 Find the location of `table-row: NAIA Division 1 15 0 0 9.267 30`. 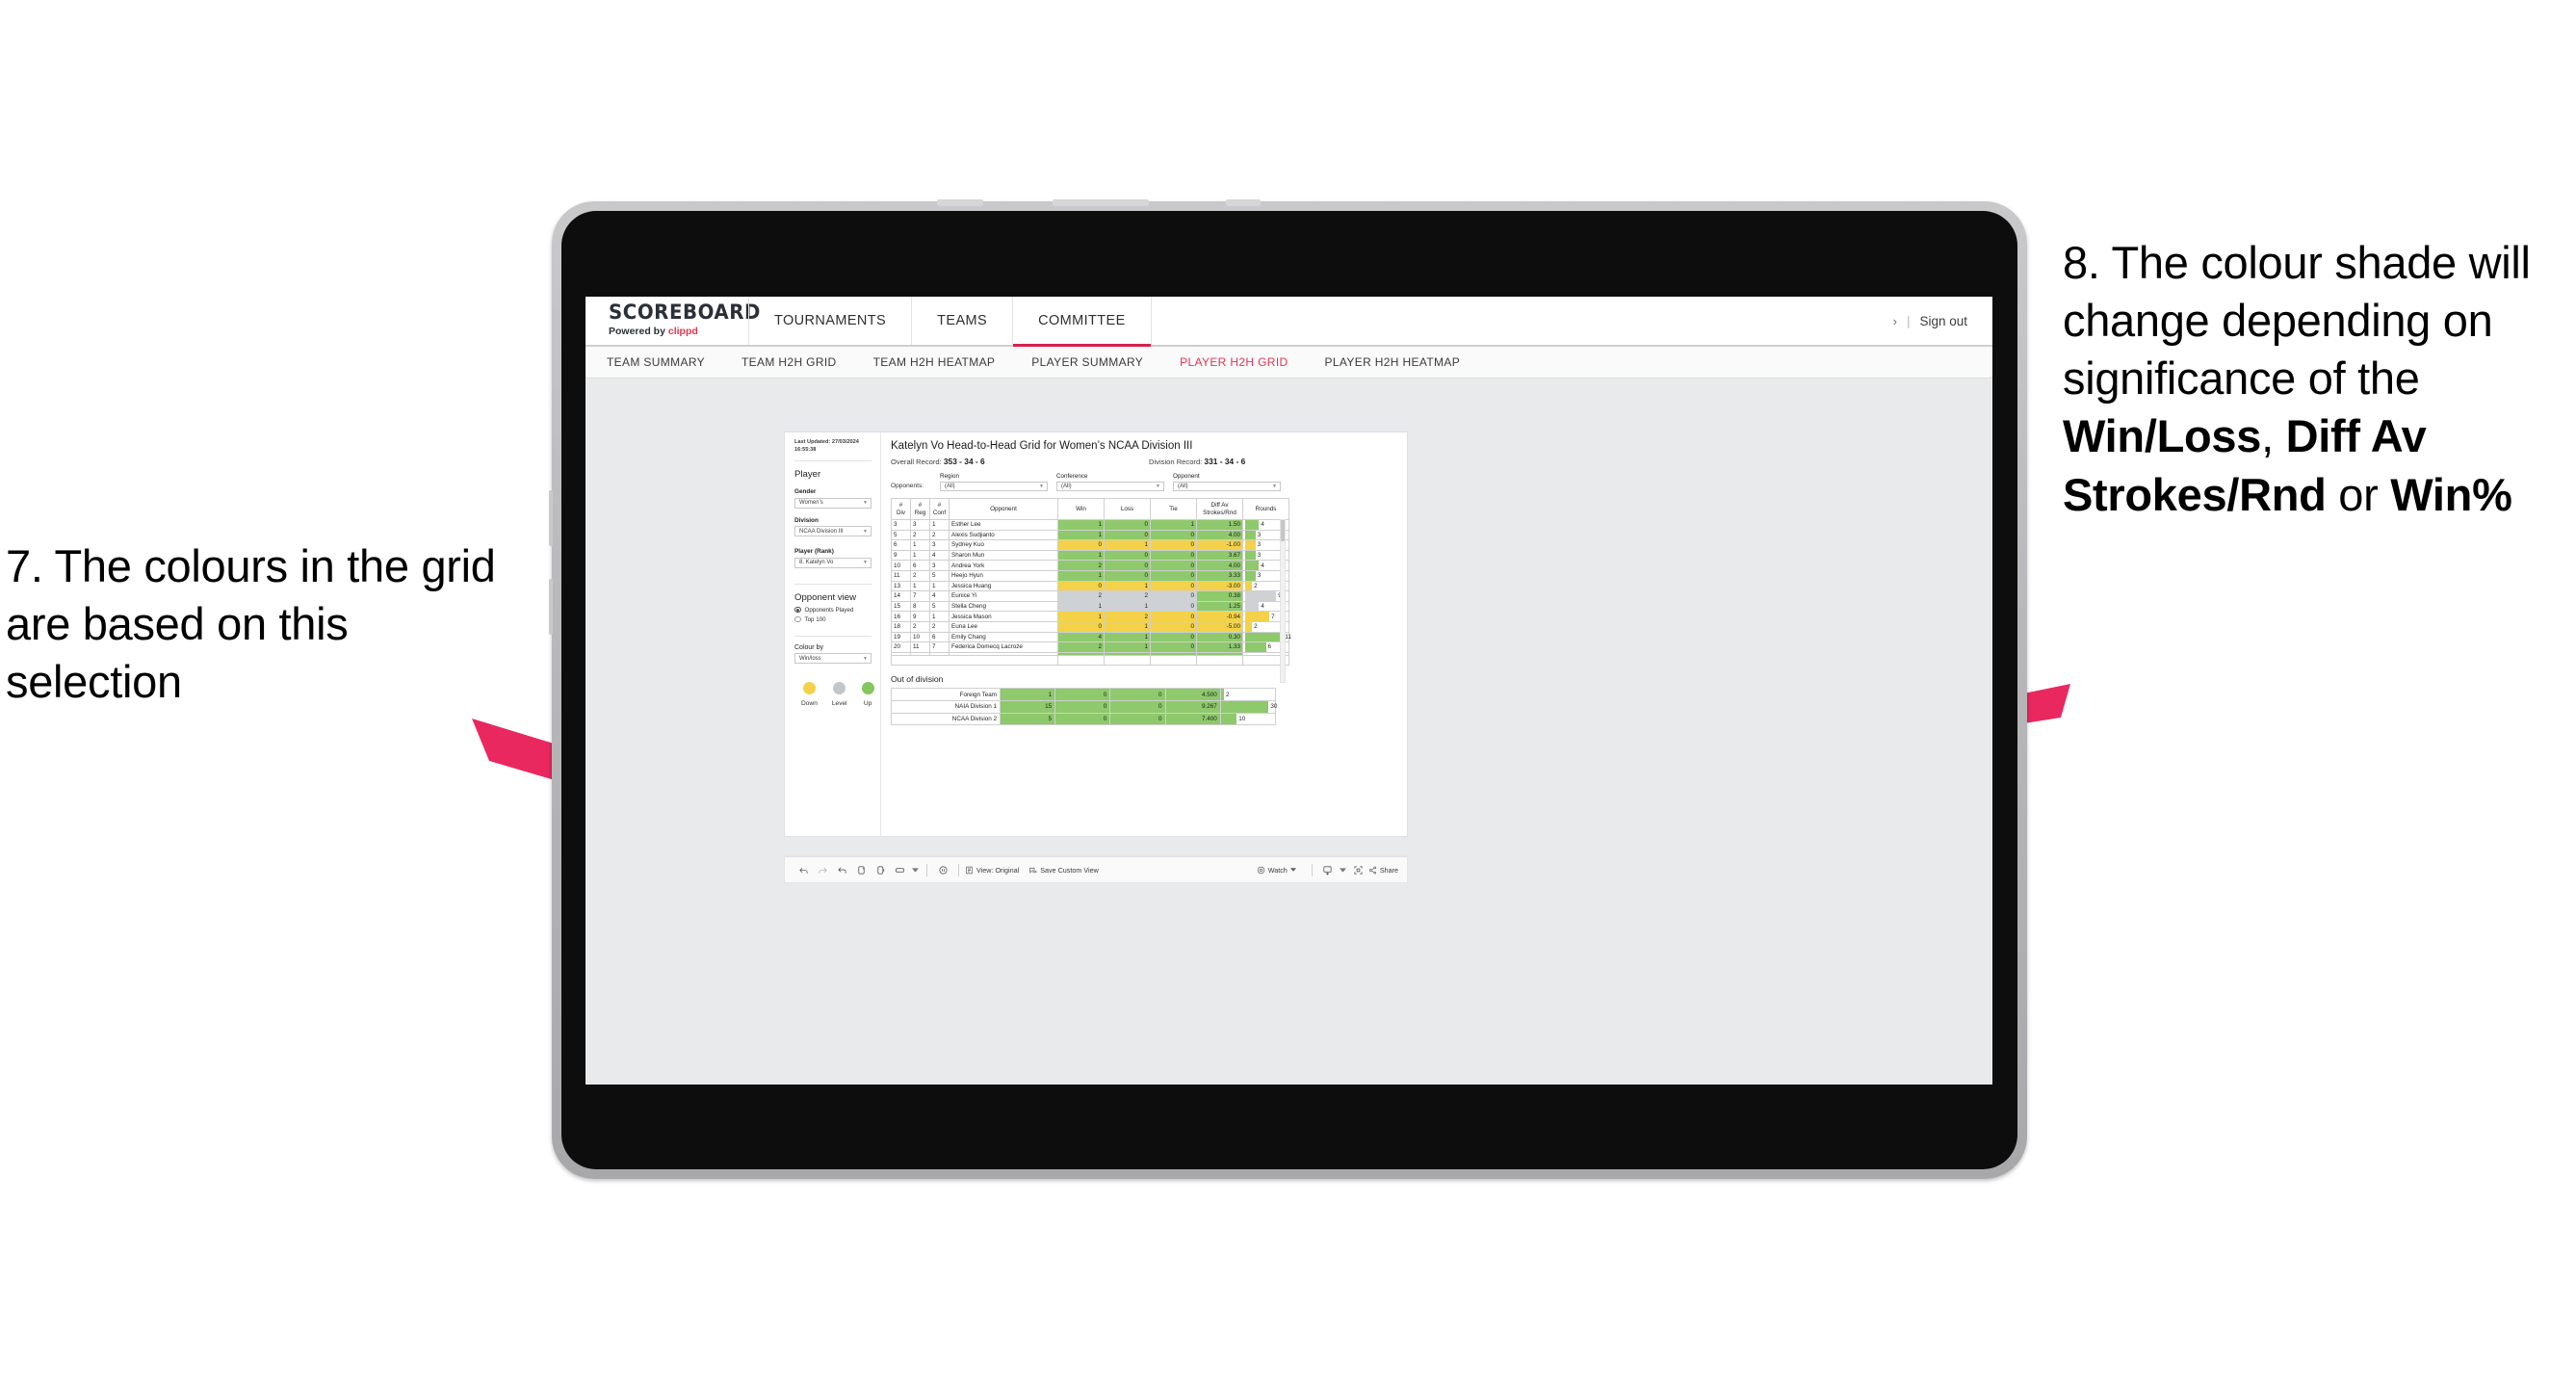

table-row: NAIA Division 1 15 0 0 9.267 30 is located at coordinates (1084, 706).